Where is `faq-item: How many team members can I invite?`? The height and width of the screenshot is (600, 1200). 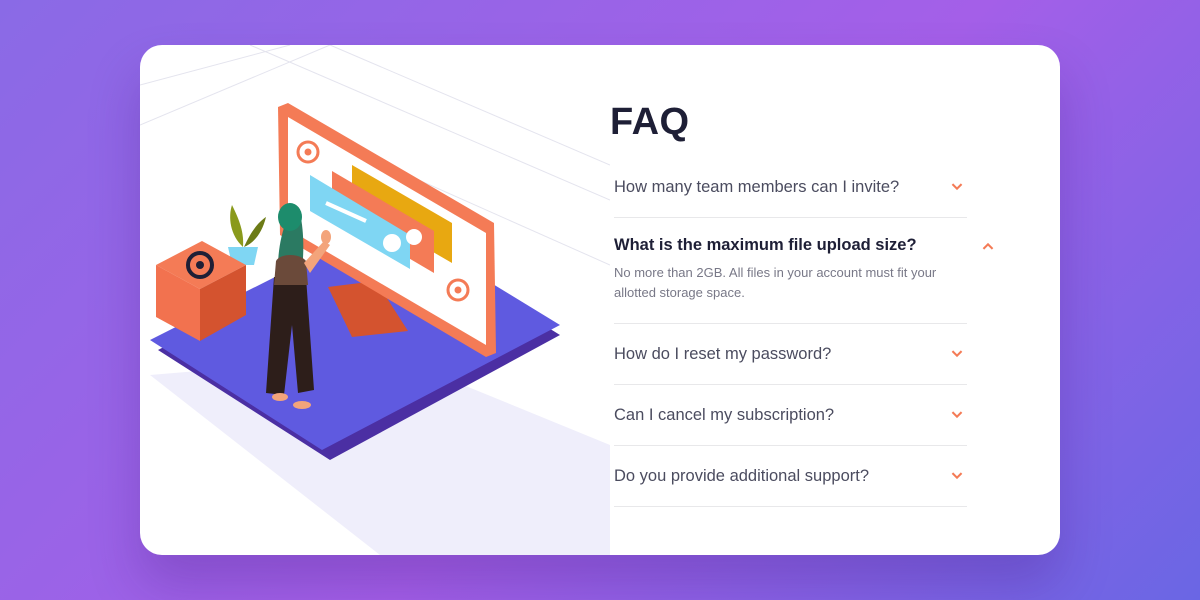 faq-item: How many team members can I invite? is located at coordinates (790, 187).